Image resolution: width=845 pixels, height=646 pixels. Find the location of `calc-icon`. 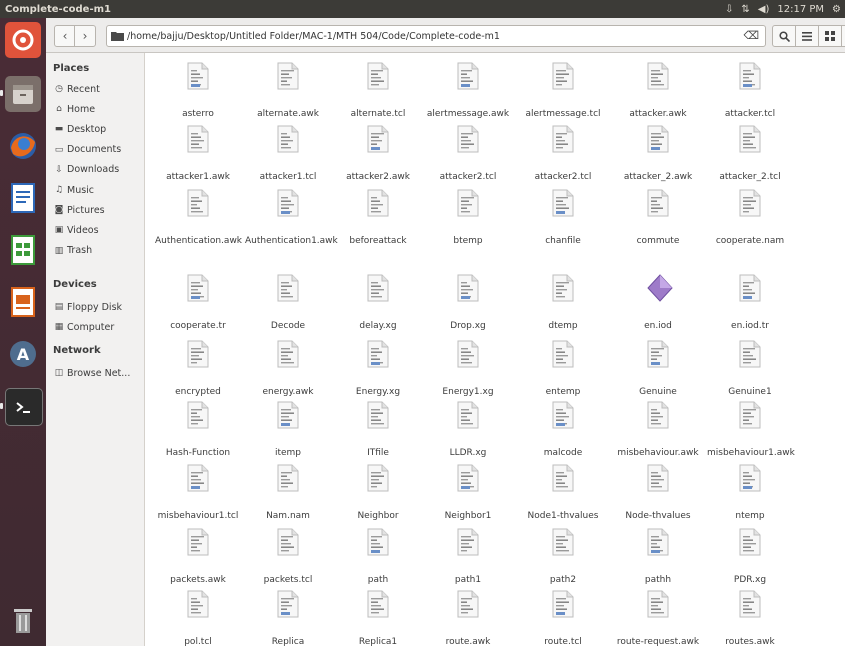

calc-icon is located at coordinates (23, 250).